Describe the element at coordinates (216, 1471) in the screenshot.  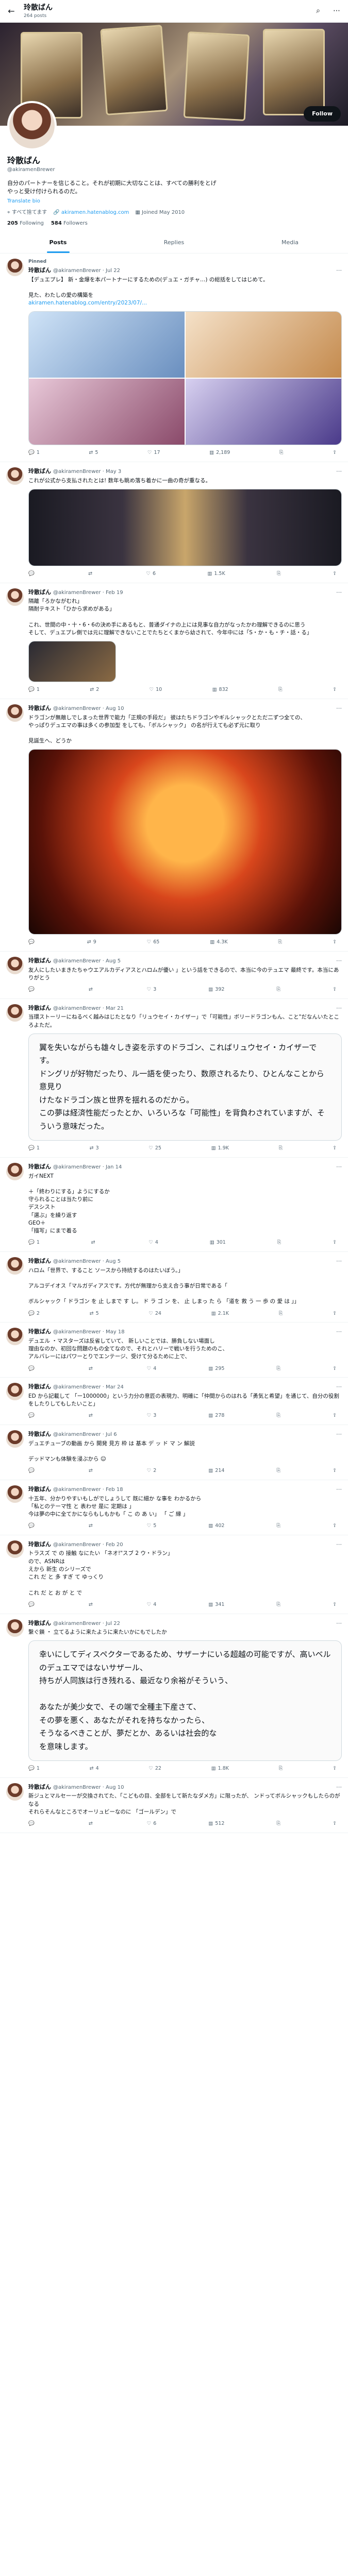
I see `views-button: ▥ 214` at that location.